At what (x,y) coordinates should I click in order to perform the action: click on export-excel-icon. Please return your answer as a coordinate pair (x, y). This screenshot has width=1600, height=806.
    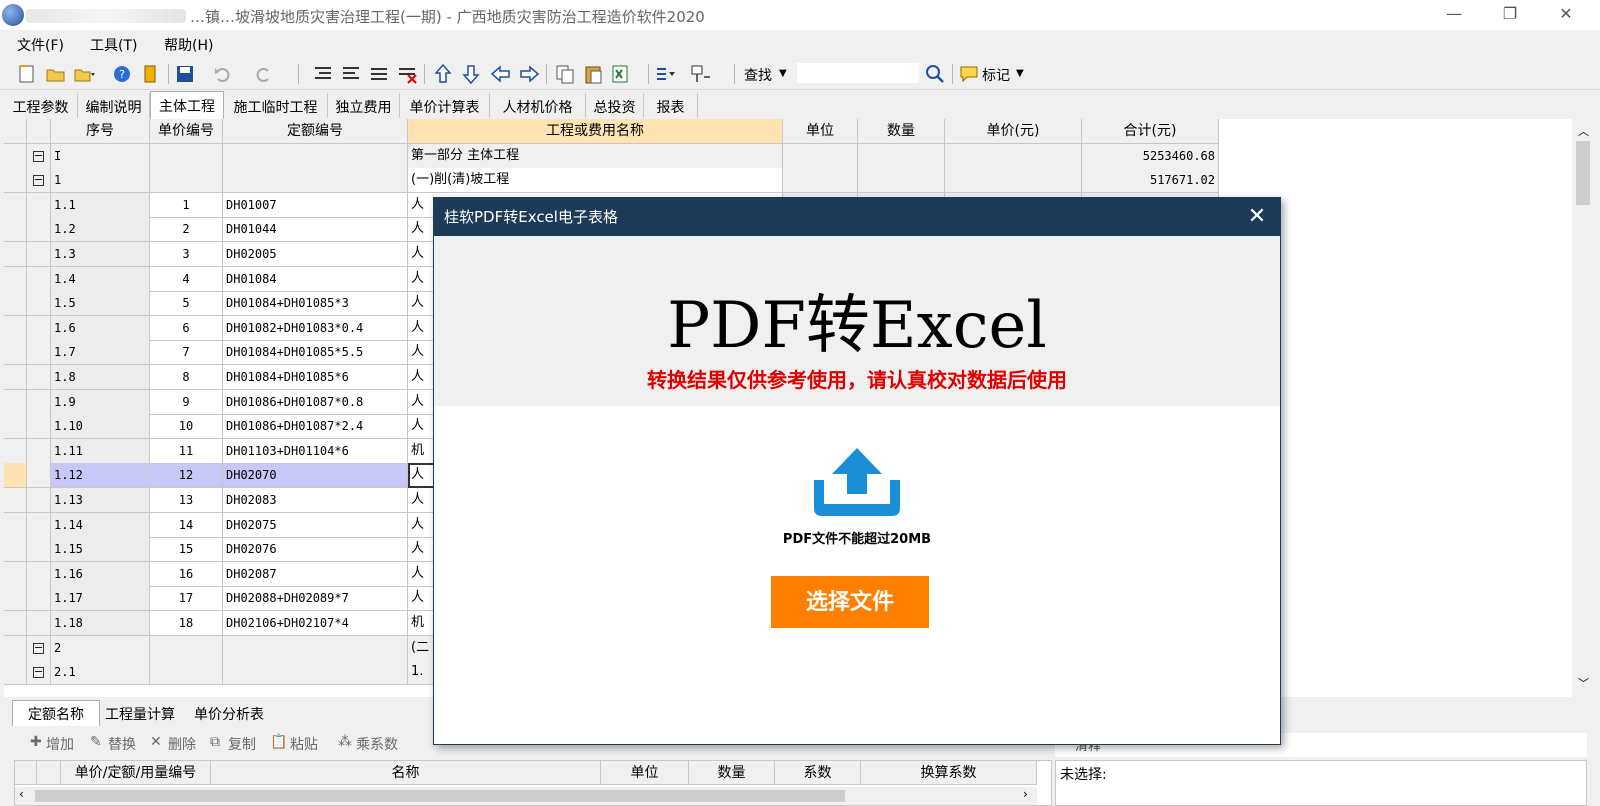
    Looking at the image, I should click on (621, 74).